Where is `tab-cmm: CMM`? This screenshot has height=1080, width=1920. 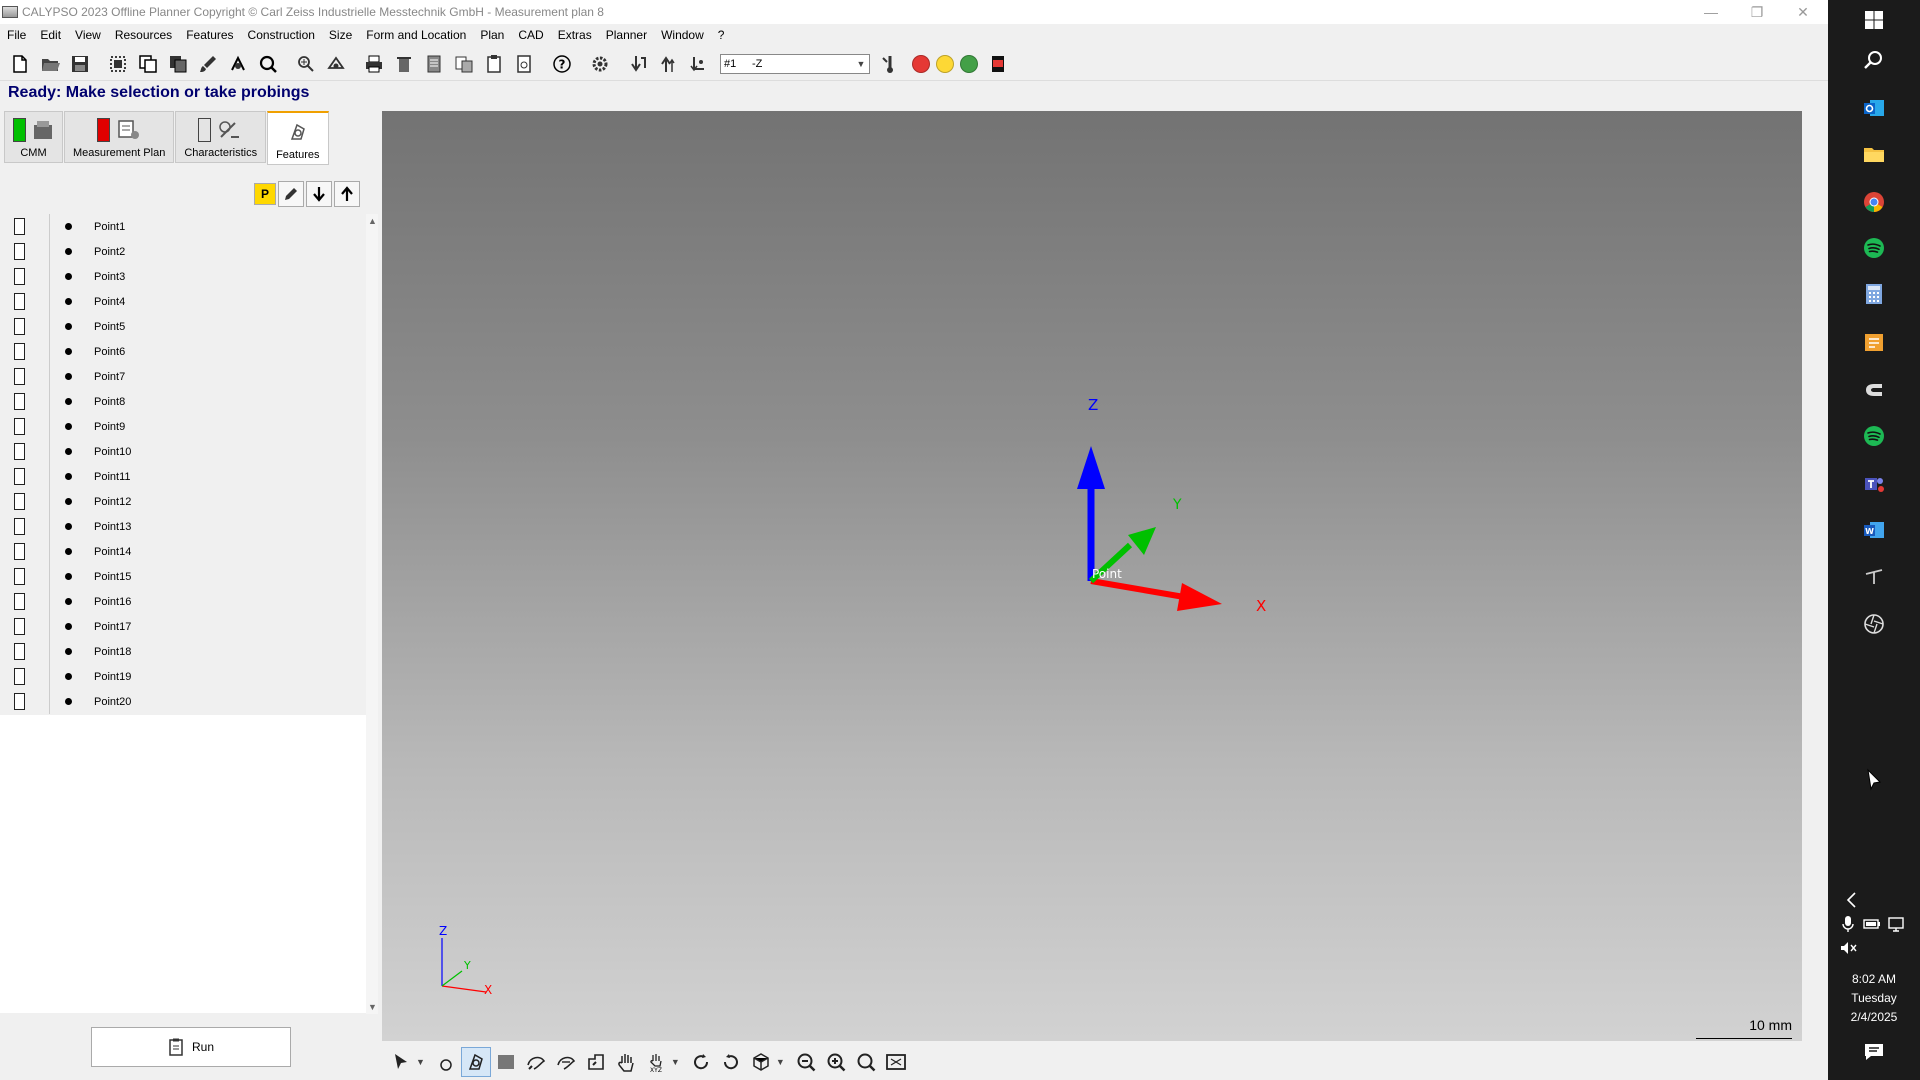
tab-cmm: CMM is located at coordinates (33, 137).